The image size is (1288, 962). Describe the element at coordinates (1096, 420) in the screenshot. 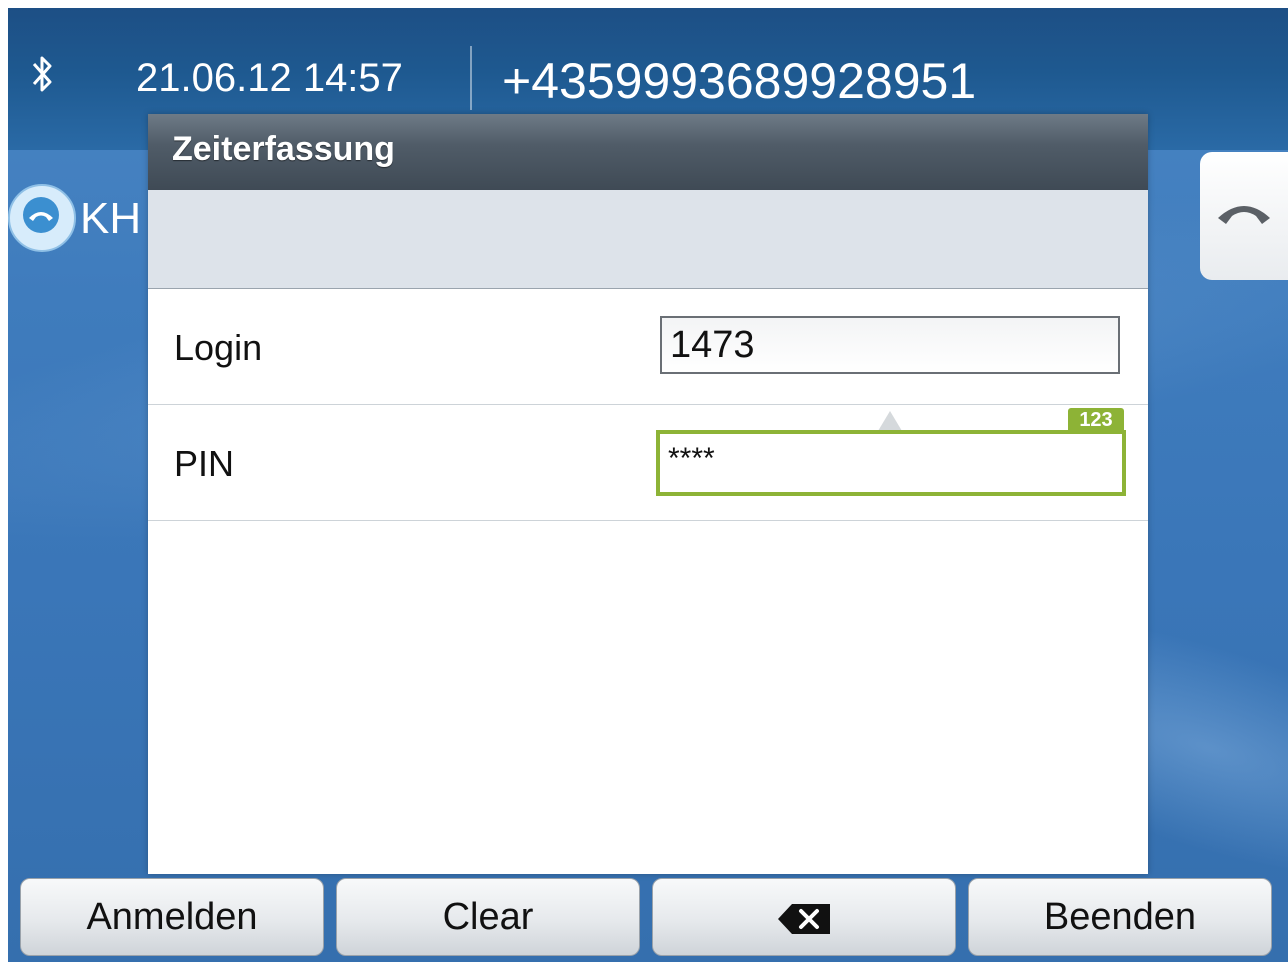

I see `input-mode-badge: 123` at that location.